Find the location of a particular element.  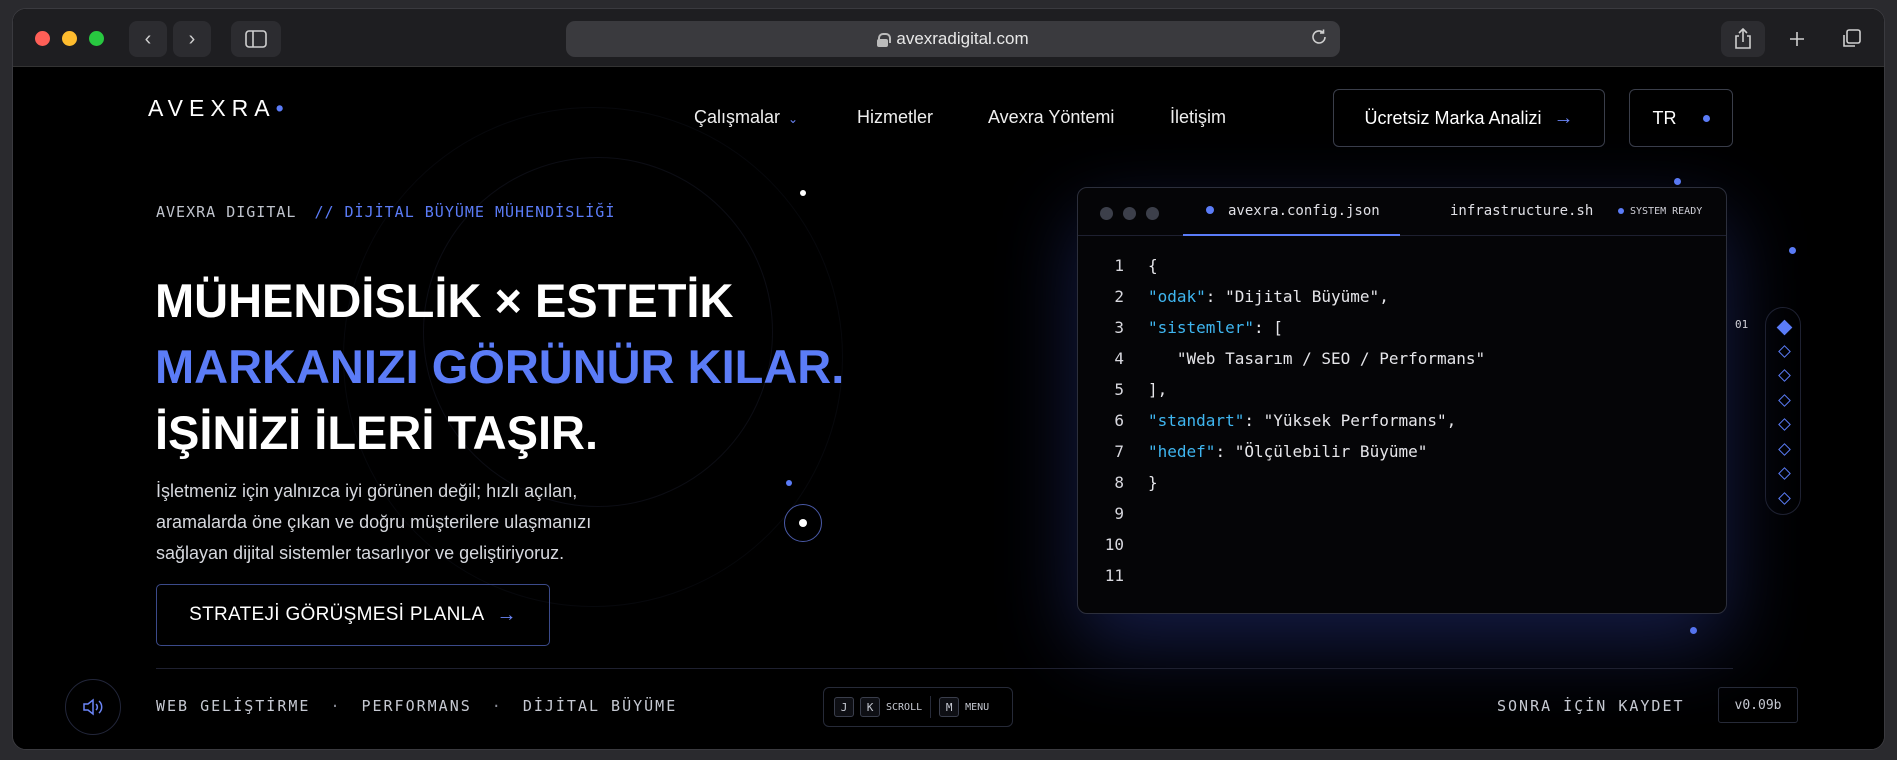

sidebar-icon is located at coordinates (256, 39).